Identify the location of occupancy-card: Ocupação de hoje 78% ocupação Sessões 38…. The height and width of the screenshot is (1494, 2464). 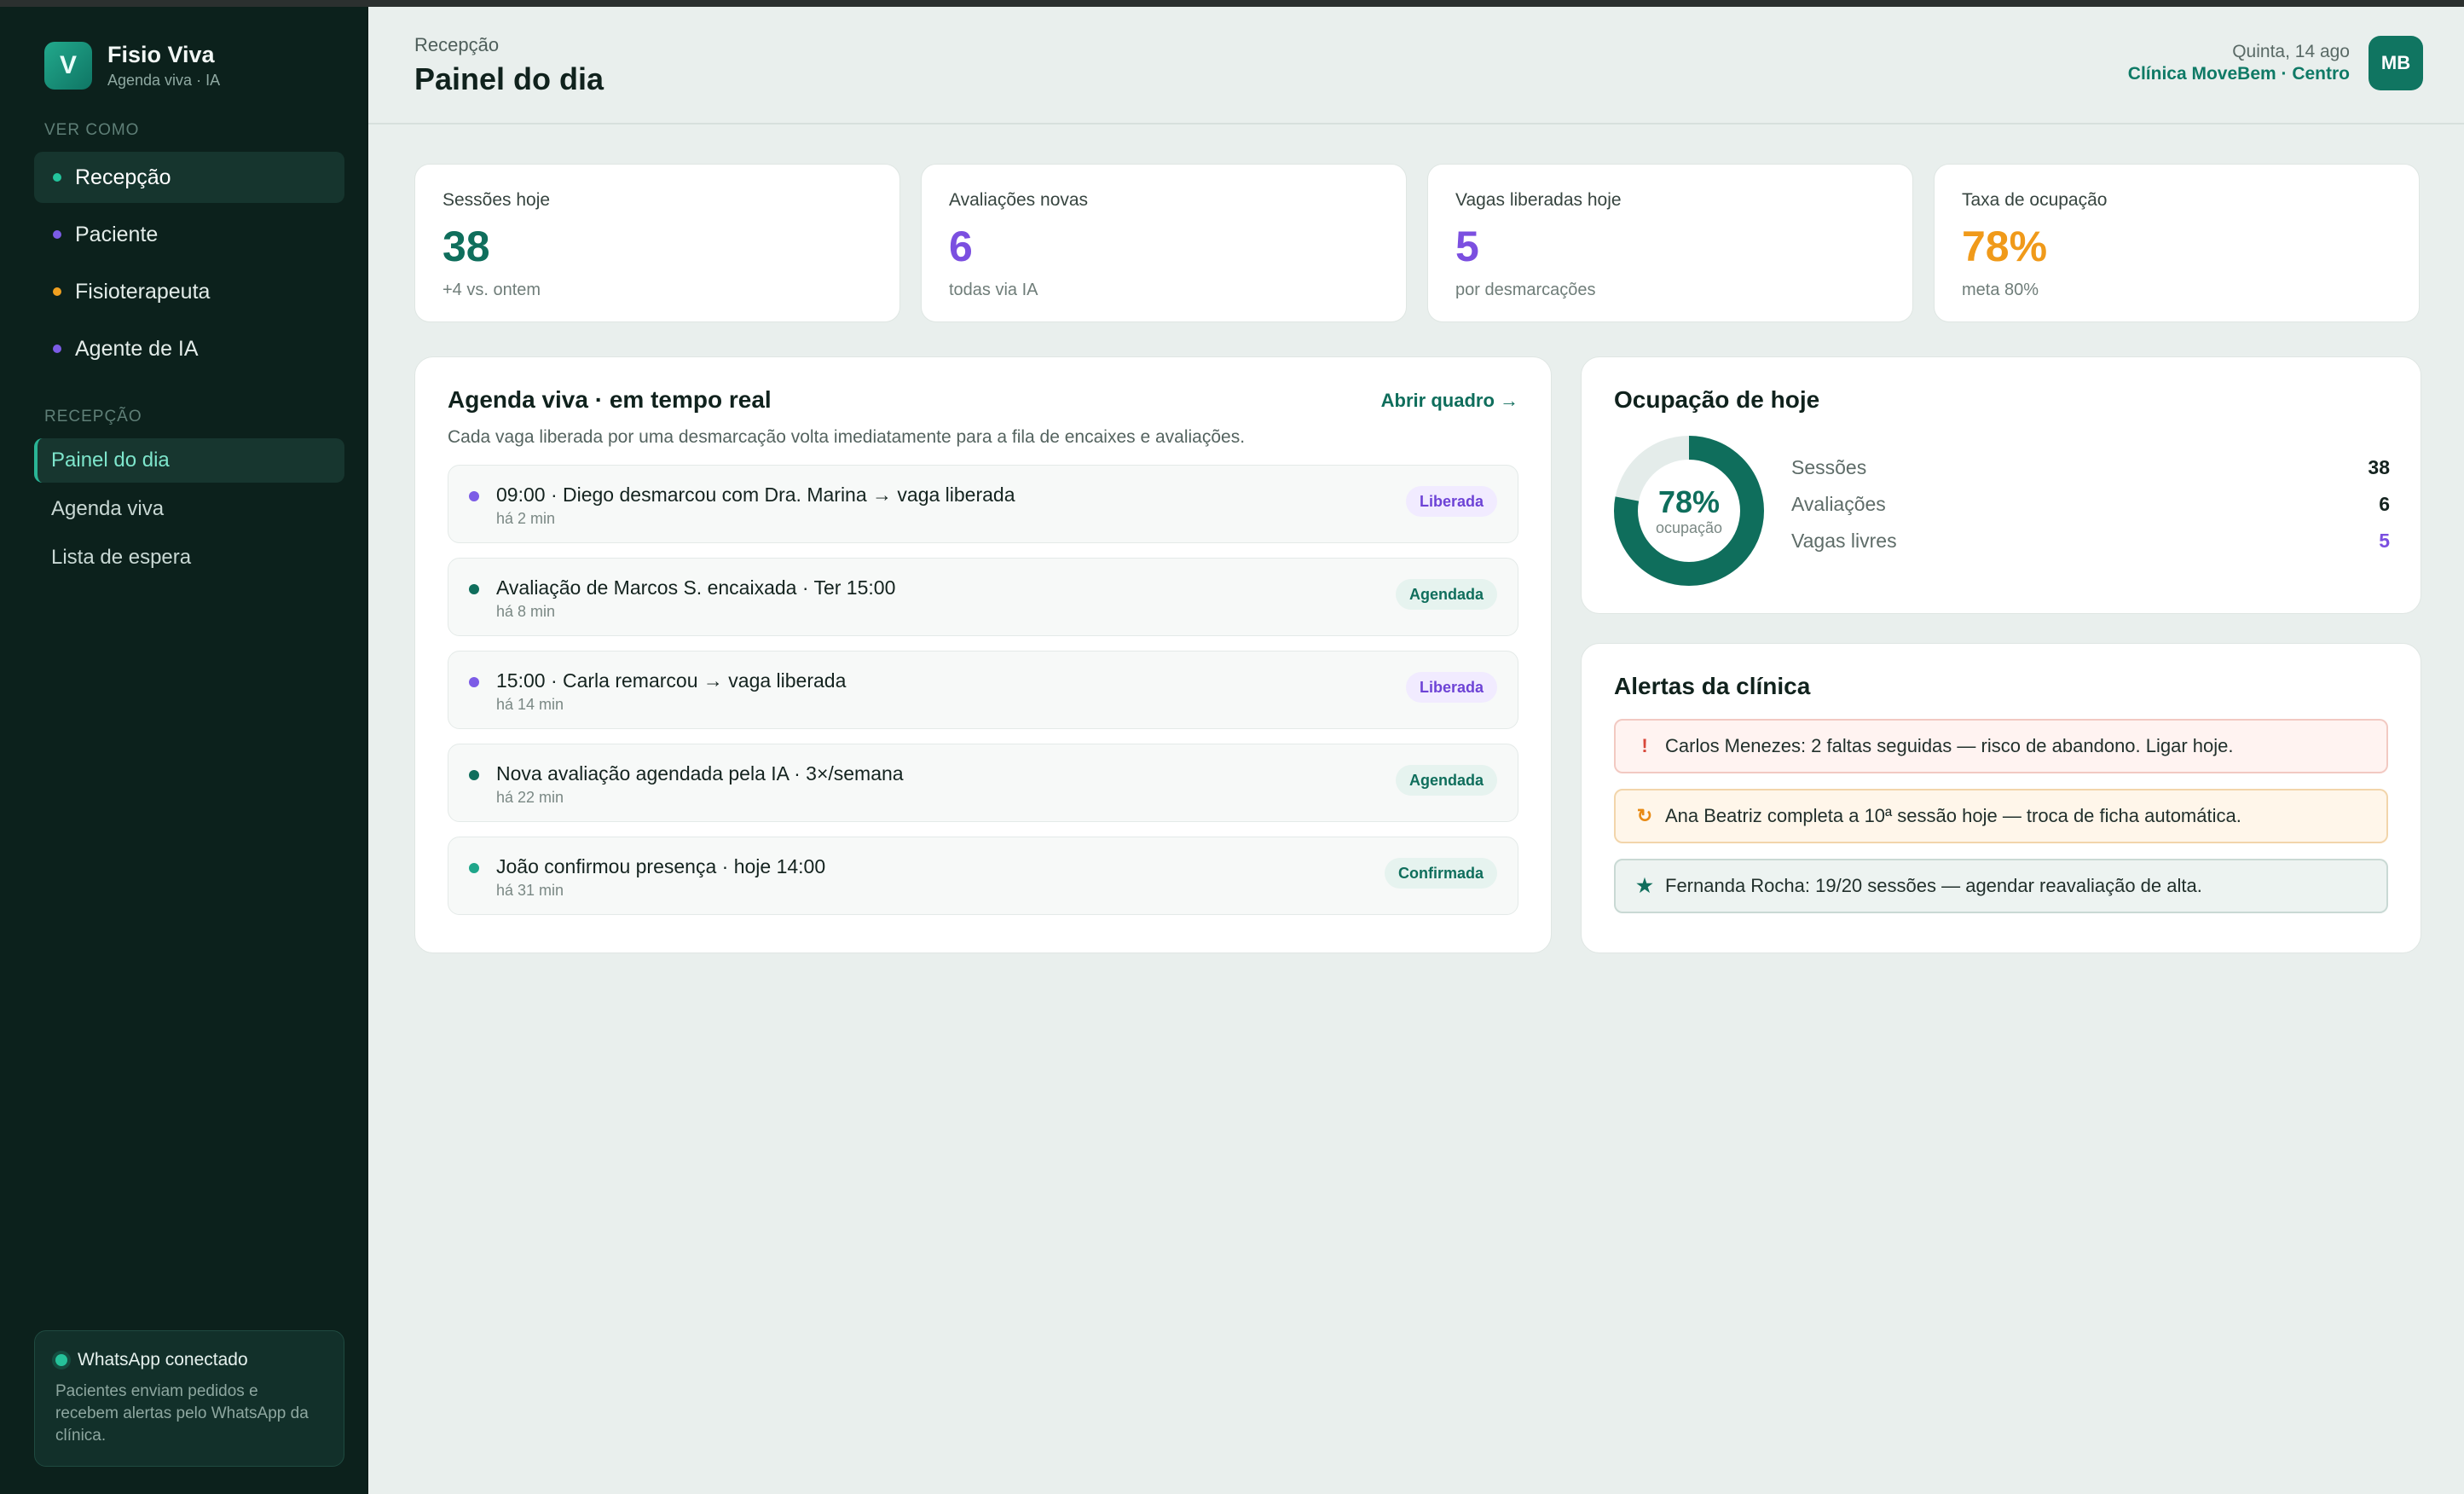
(2001, 485).